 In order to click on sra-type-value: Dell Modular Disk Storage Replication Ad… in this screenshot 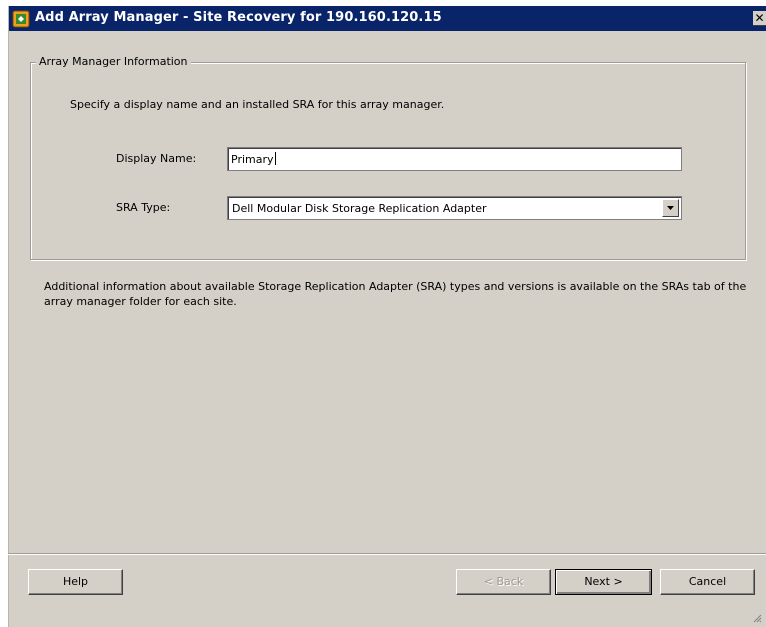, I will do `click(359, 208)`.